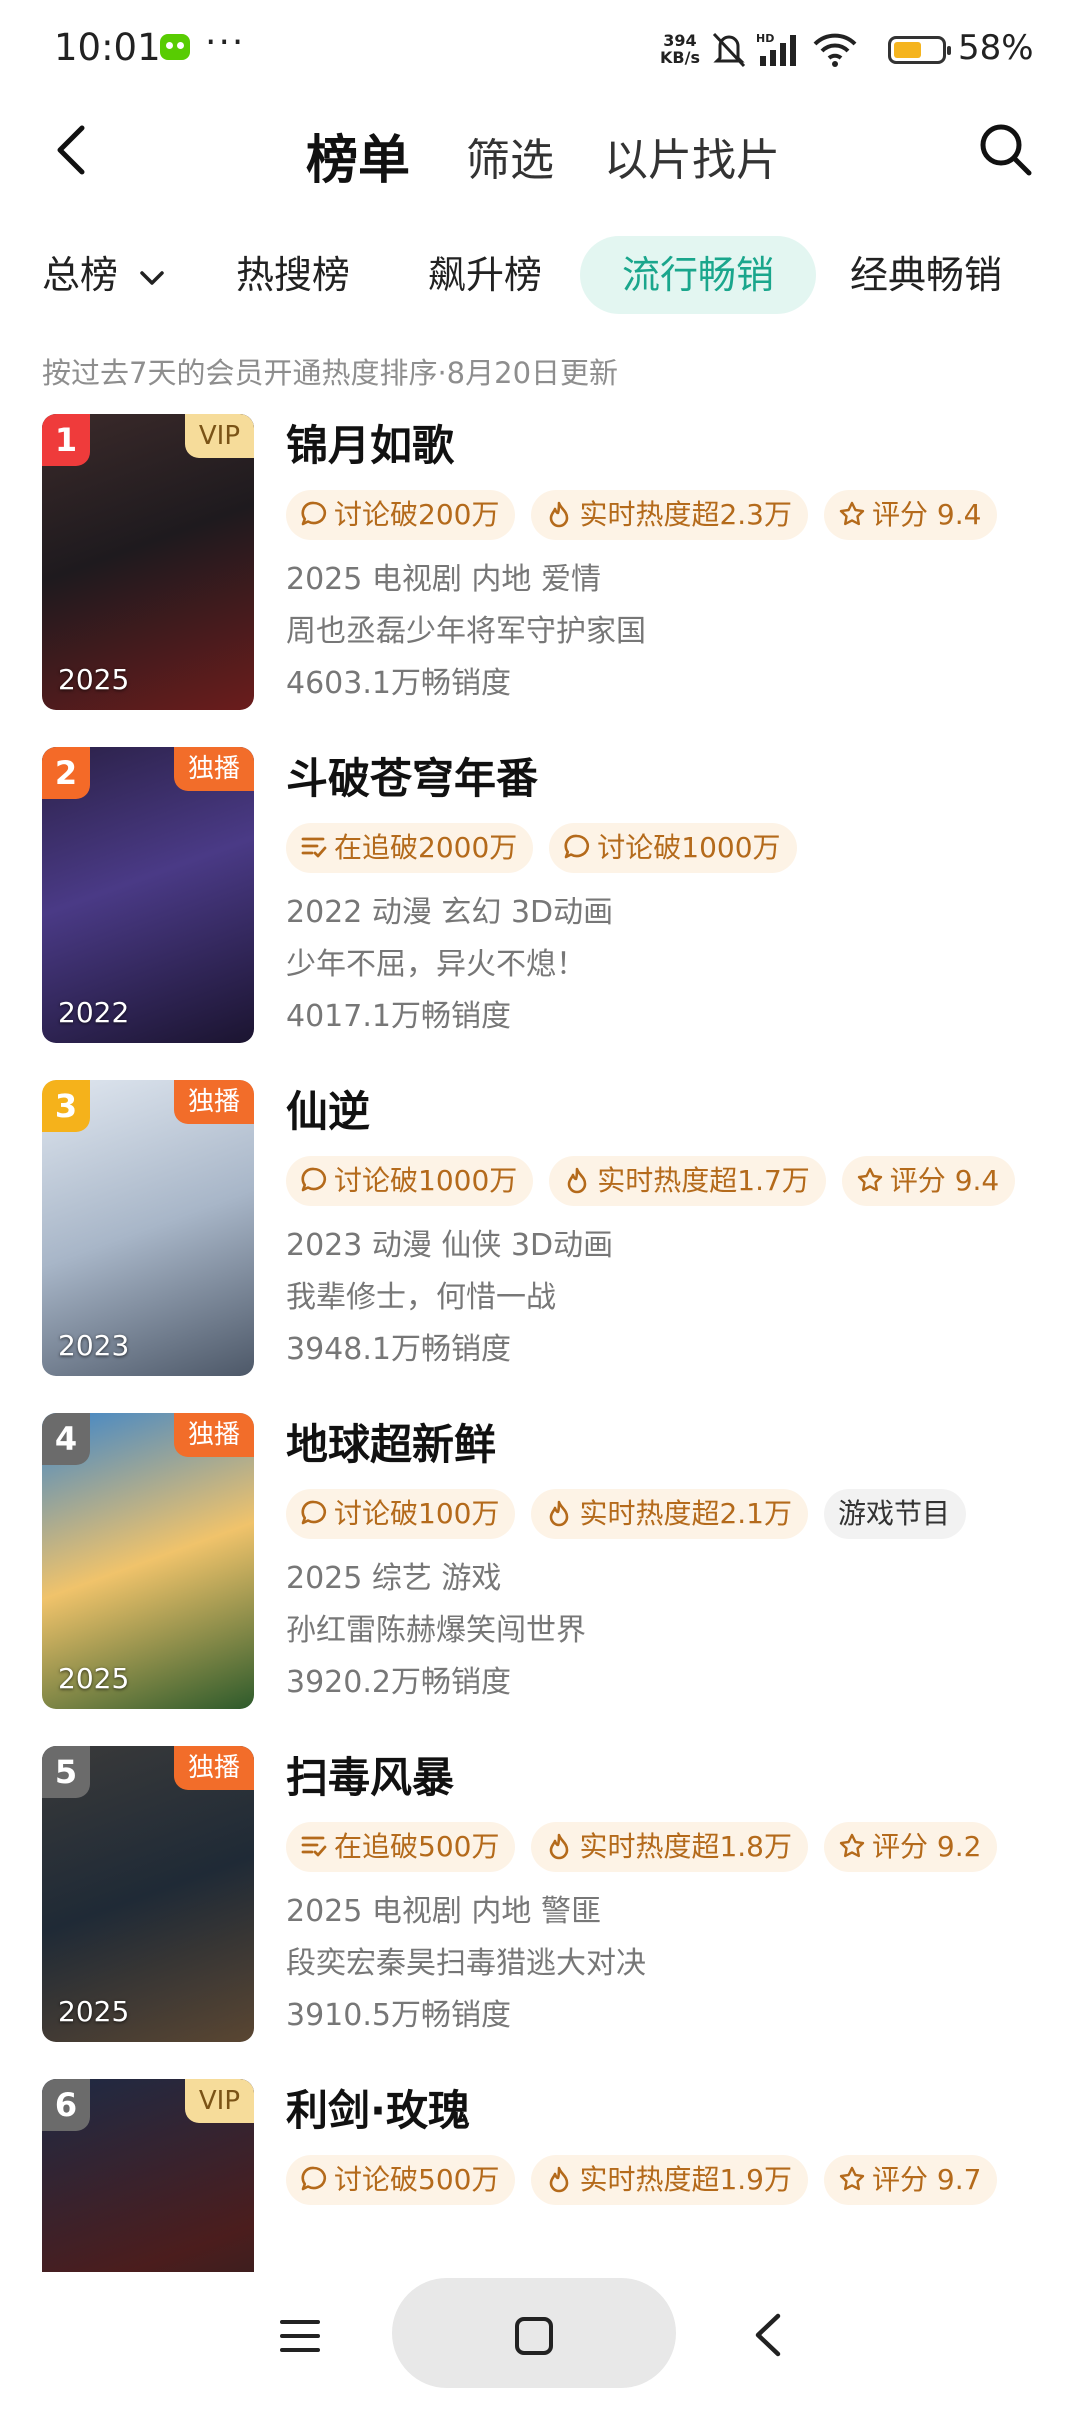 The image size is (1080, 2409). I want to click on item-tag: 评分 9.7, so click(910, 2180).